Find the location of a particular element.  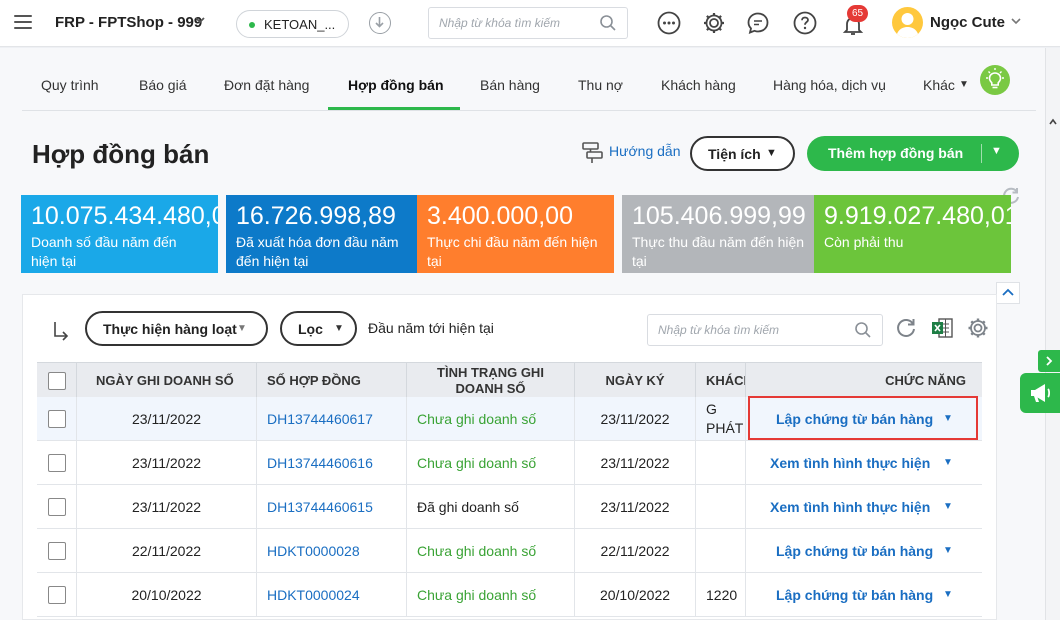

caret-down-icon: ▼ is located at coordinates (339, 328).